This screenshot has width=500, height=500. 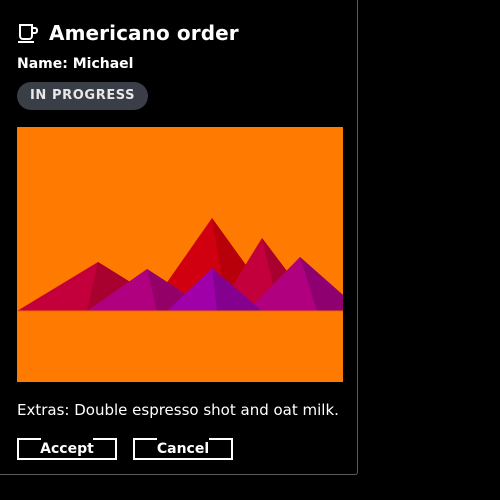 What do you see at coordinates (180, 346) in the screenshot?
I see `ground` at bounding box center [180, 346].